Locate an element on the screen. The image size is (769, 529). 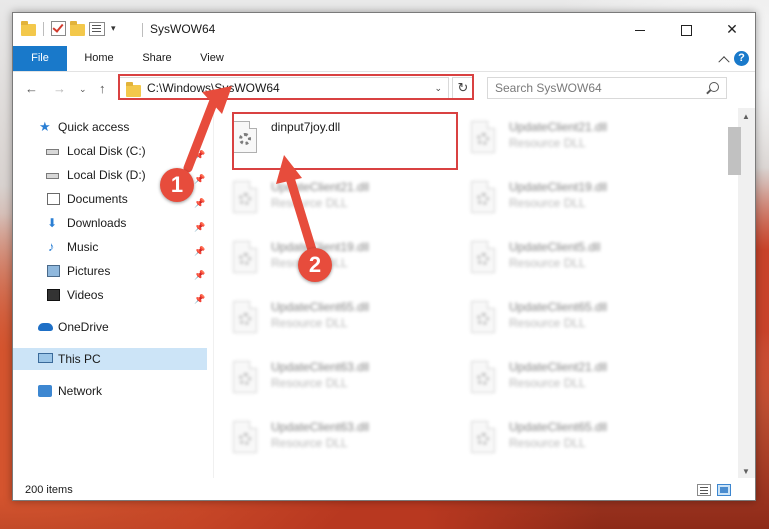
sidebar-item-network: Network is located at coordinates (110, 391).